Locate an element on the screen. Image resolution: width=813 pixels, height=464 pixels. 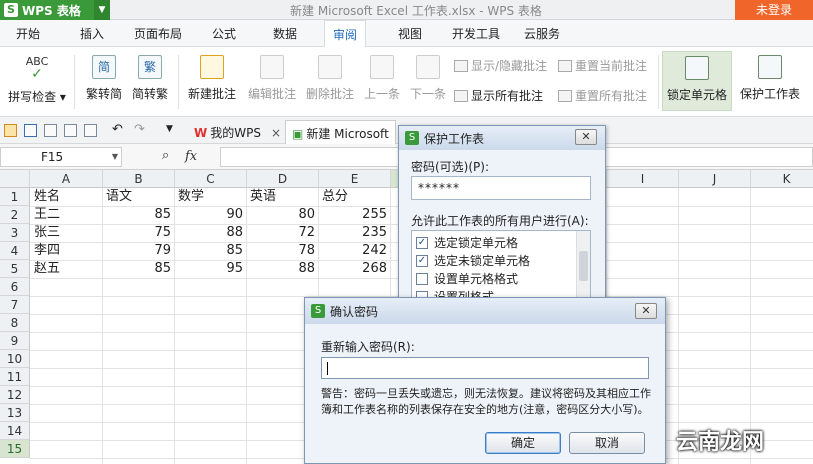
ok-button: 确定 is located at coordinates (523, 443).